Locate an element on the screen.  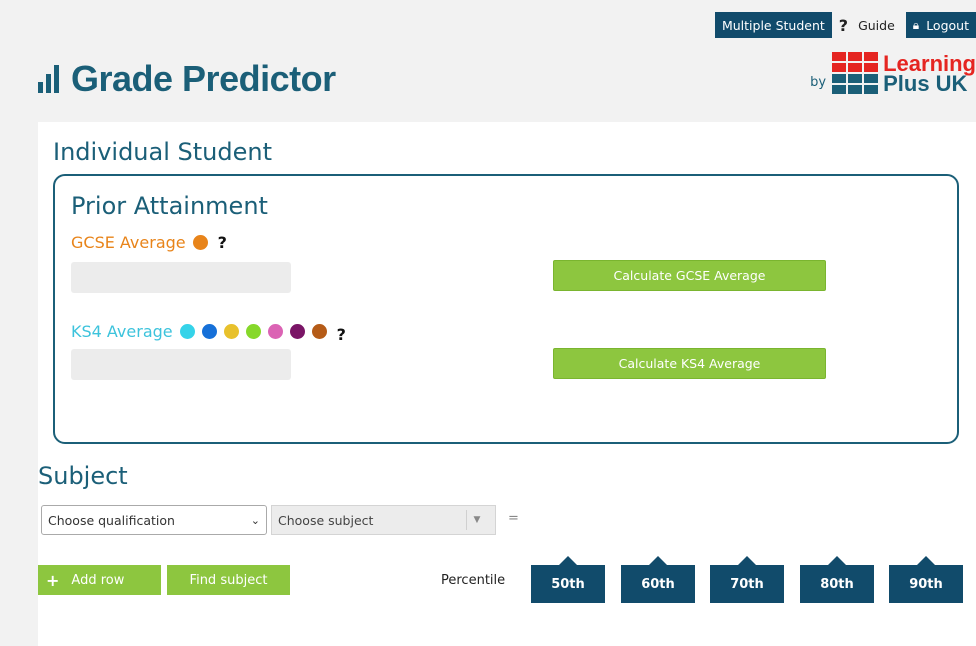
logout-button: 🔒︎ Logout is located at coordinates (940, 25).